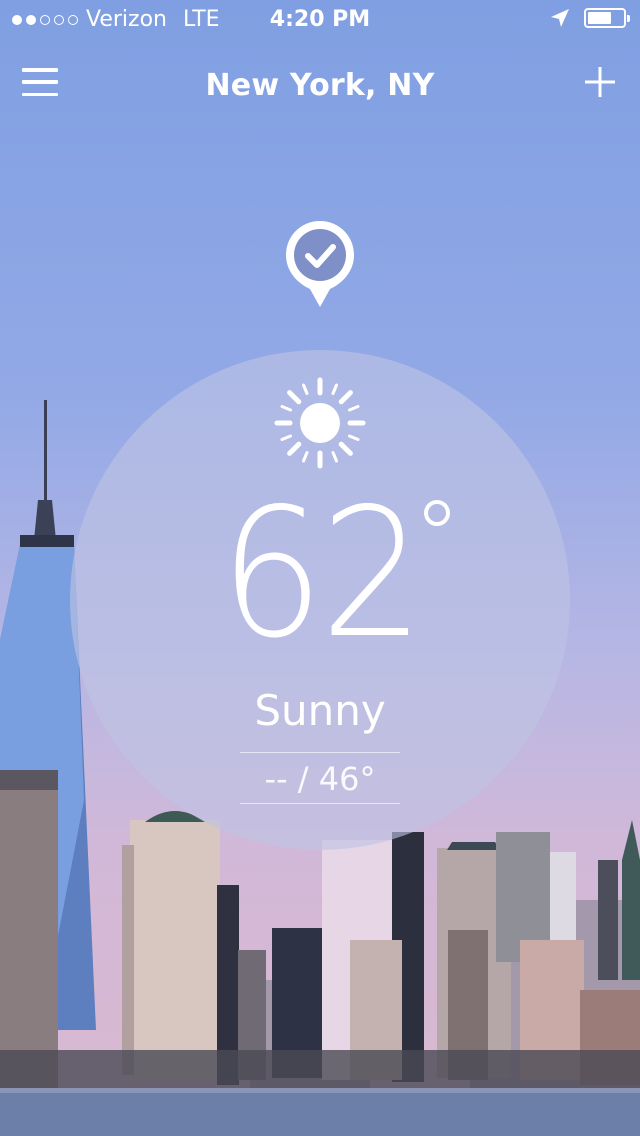 The width and height of the screenshot is (640, 1136). I want to click on location-check-icon, so click(320, 264).